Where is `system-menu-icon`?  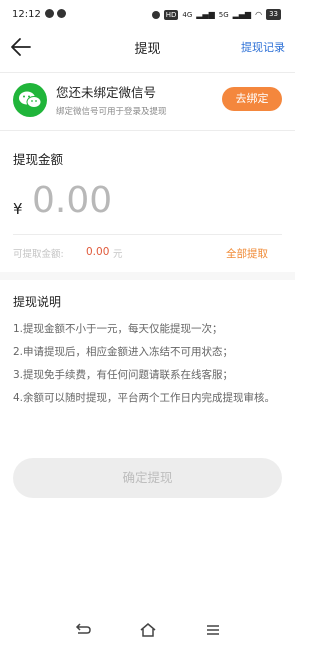 system-menu-icon is located at coordinates (213, 630).